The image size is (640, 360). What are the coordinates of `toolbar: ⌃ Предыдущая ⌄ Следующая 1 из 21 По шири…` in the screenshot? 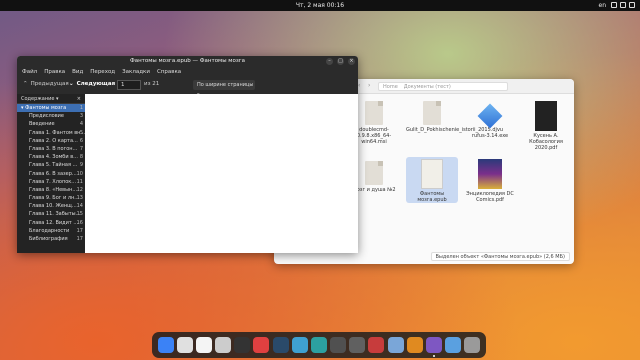 It's located at (187, 87).